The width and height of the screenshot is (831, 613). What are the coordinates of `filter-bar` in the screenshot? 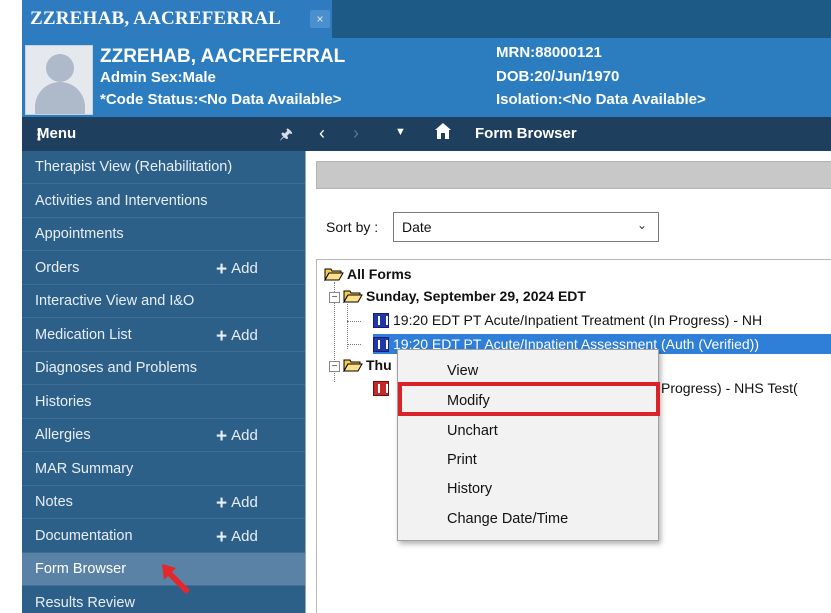 It's located at (573, 175).